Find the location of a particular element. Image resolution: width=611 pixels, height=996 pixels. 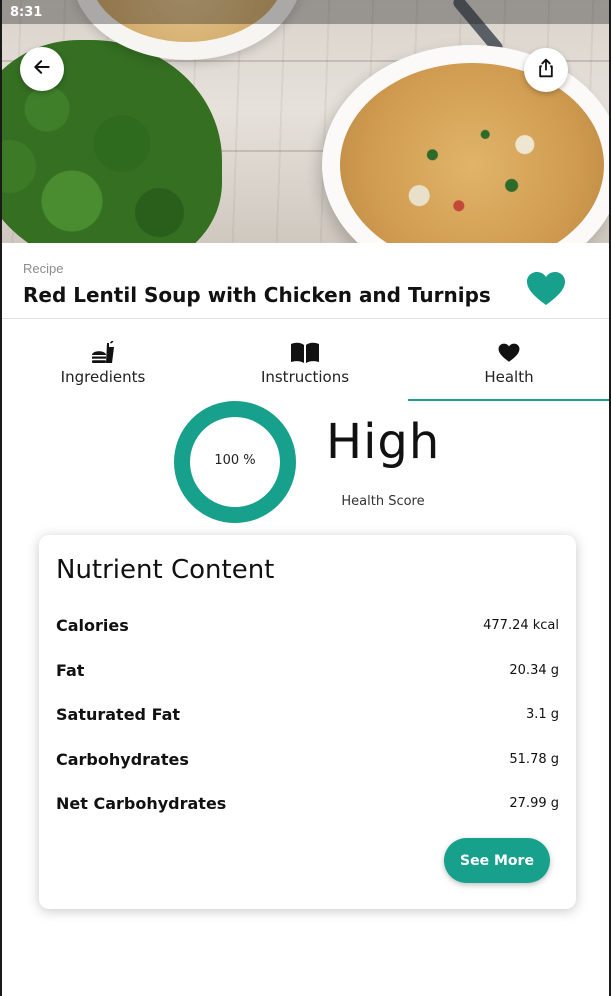

tab-ingredients: Ingredients is located at coordinates (103, 361).